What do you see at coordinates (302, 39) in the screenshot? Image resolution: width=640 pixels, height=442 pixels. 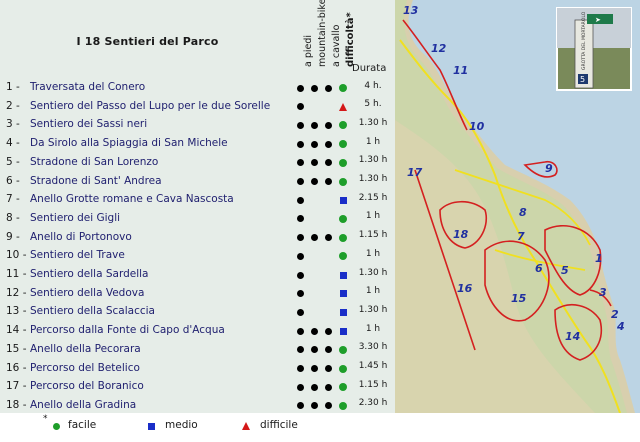 I see `header-a-piedi: a piedi` at bounding box center [302, 39].